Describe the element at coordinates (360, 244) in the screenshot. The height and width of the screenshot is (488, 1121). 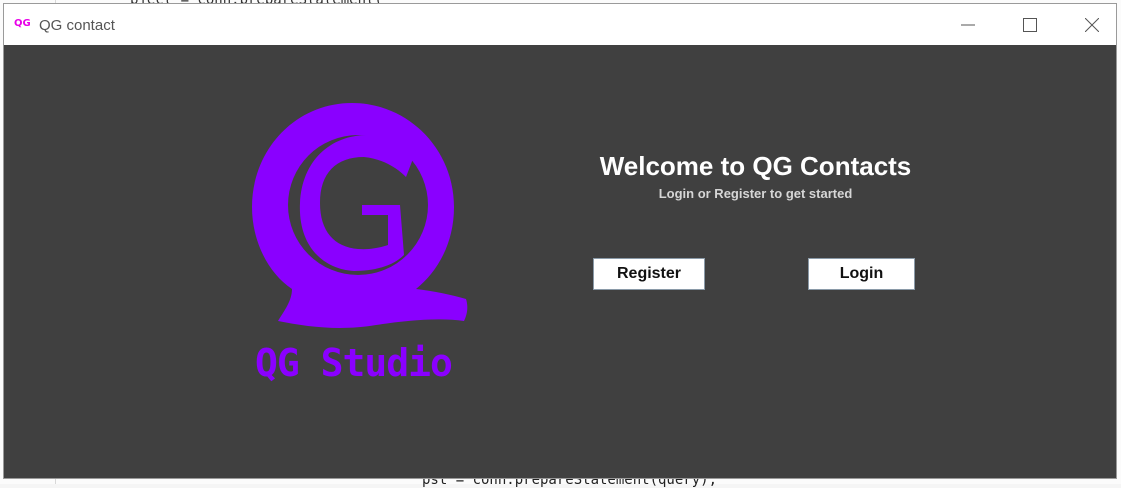
I see `qg-studio-logo: QG Studio` at that location.